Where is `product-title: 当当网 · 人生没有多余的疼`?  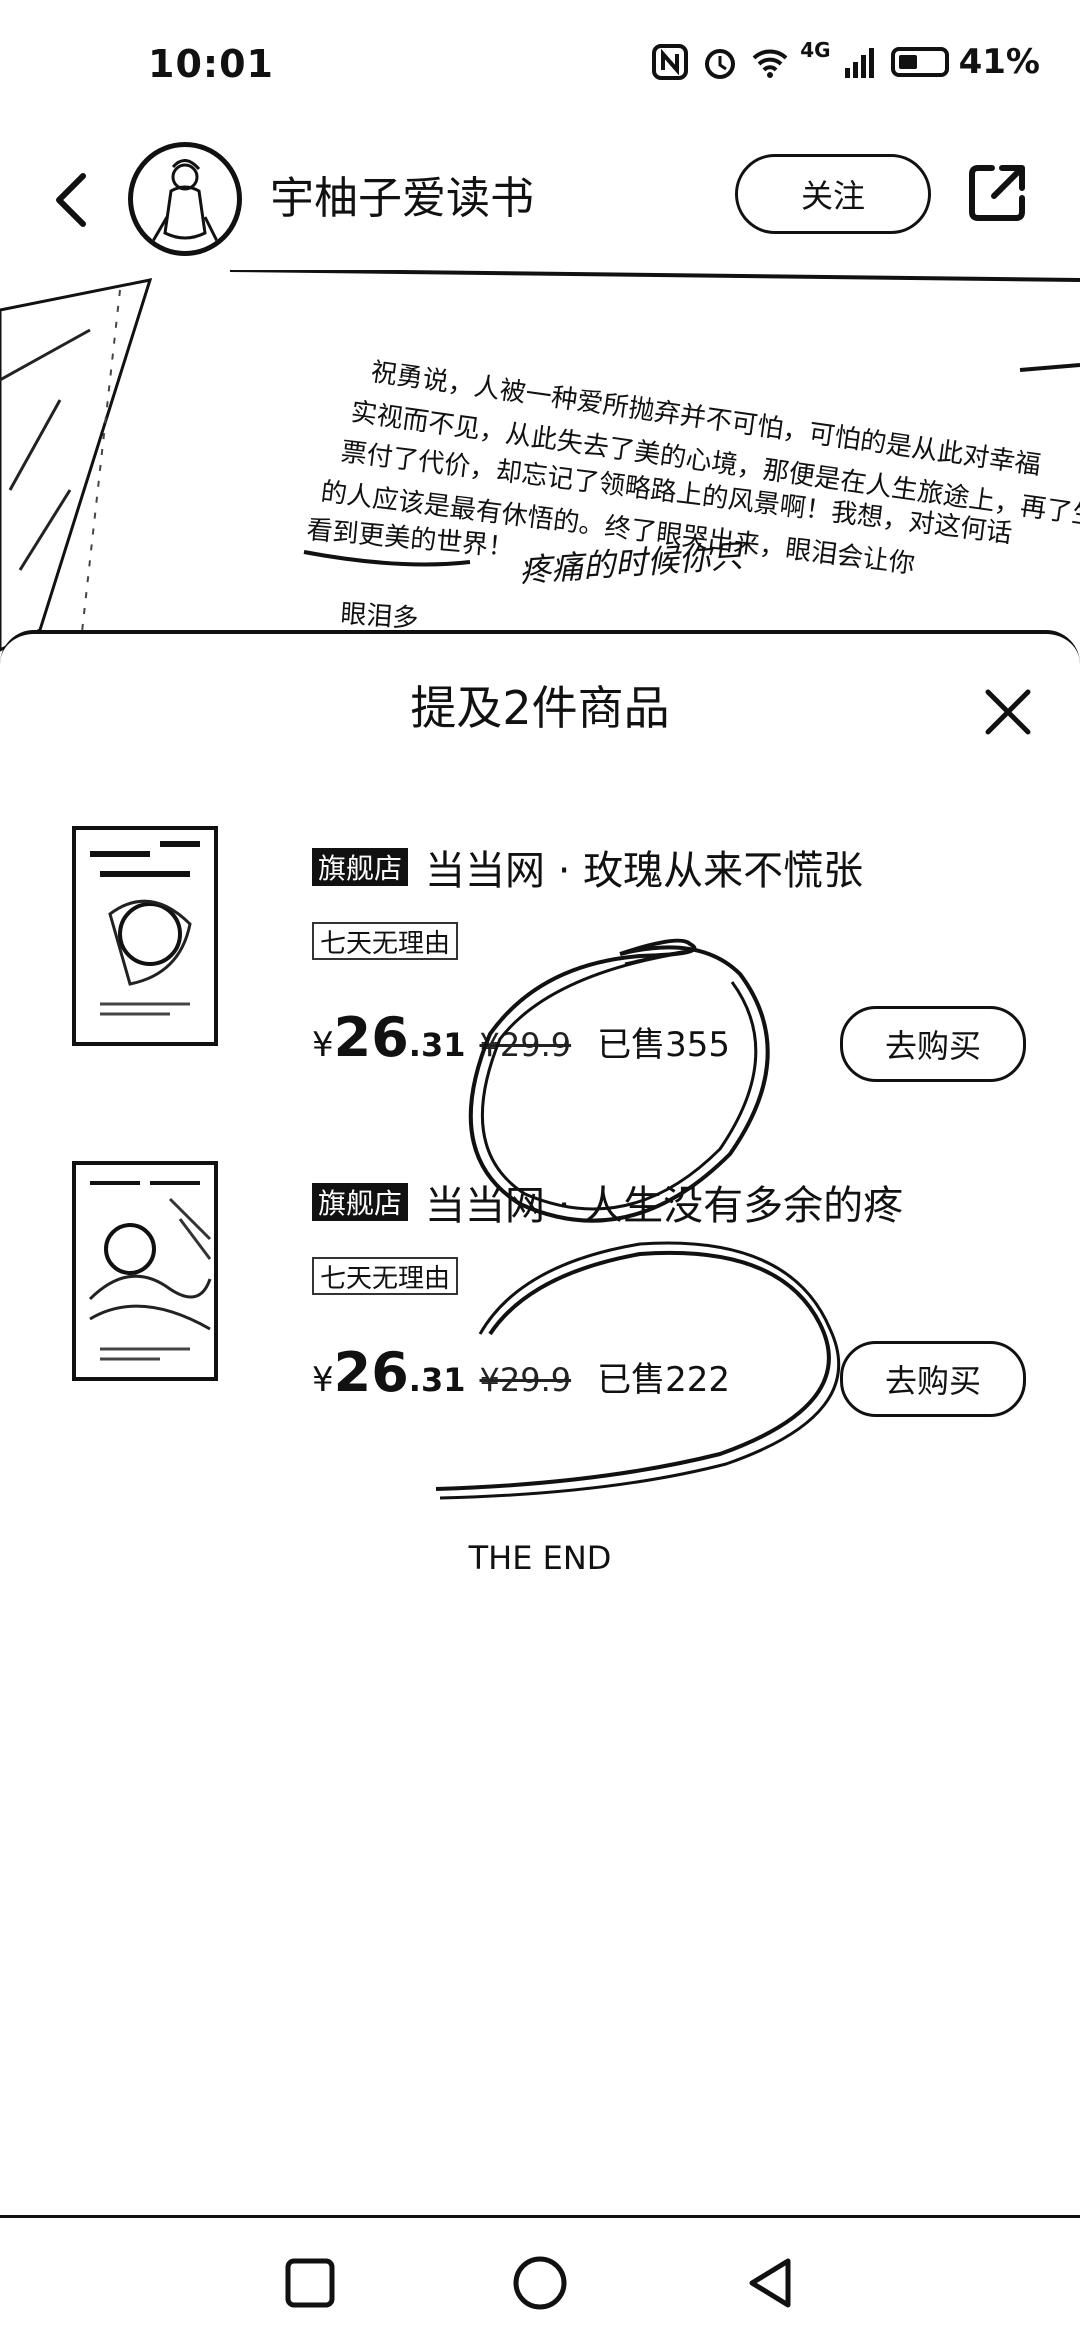 product-title: 当当网 · 人生没有多余的疼 is located at coordinates (664, 1202).